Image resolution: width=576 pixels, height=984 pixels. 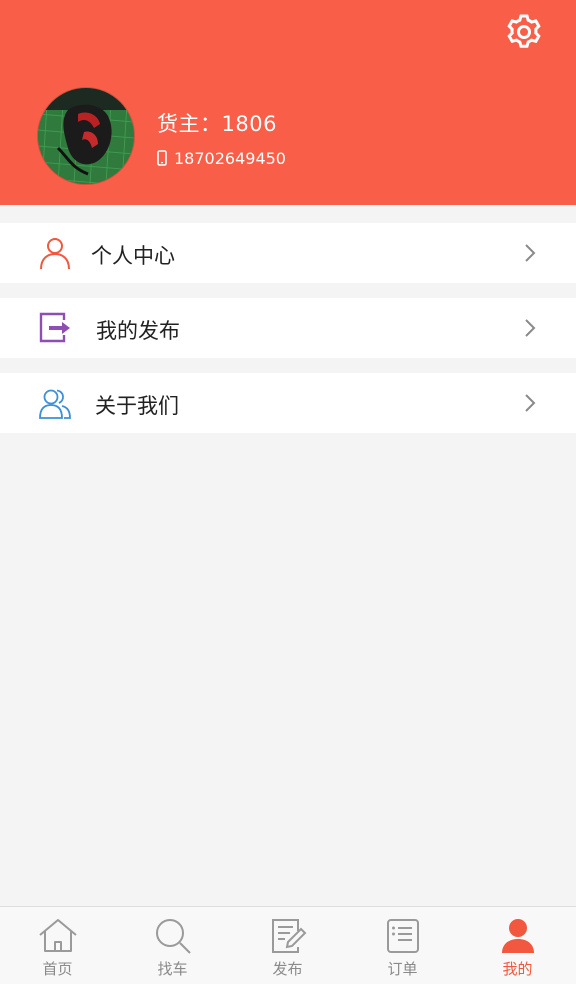 I want to click on tab-publish: 发布, so click(x=287, y=945).